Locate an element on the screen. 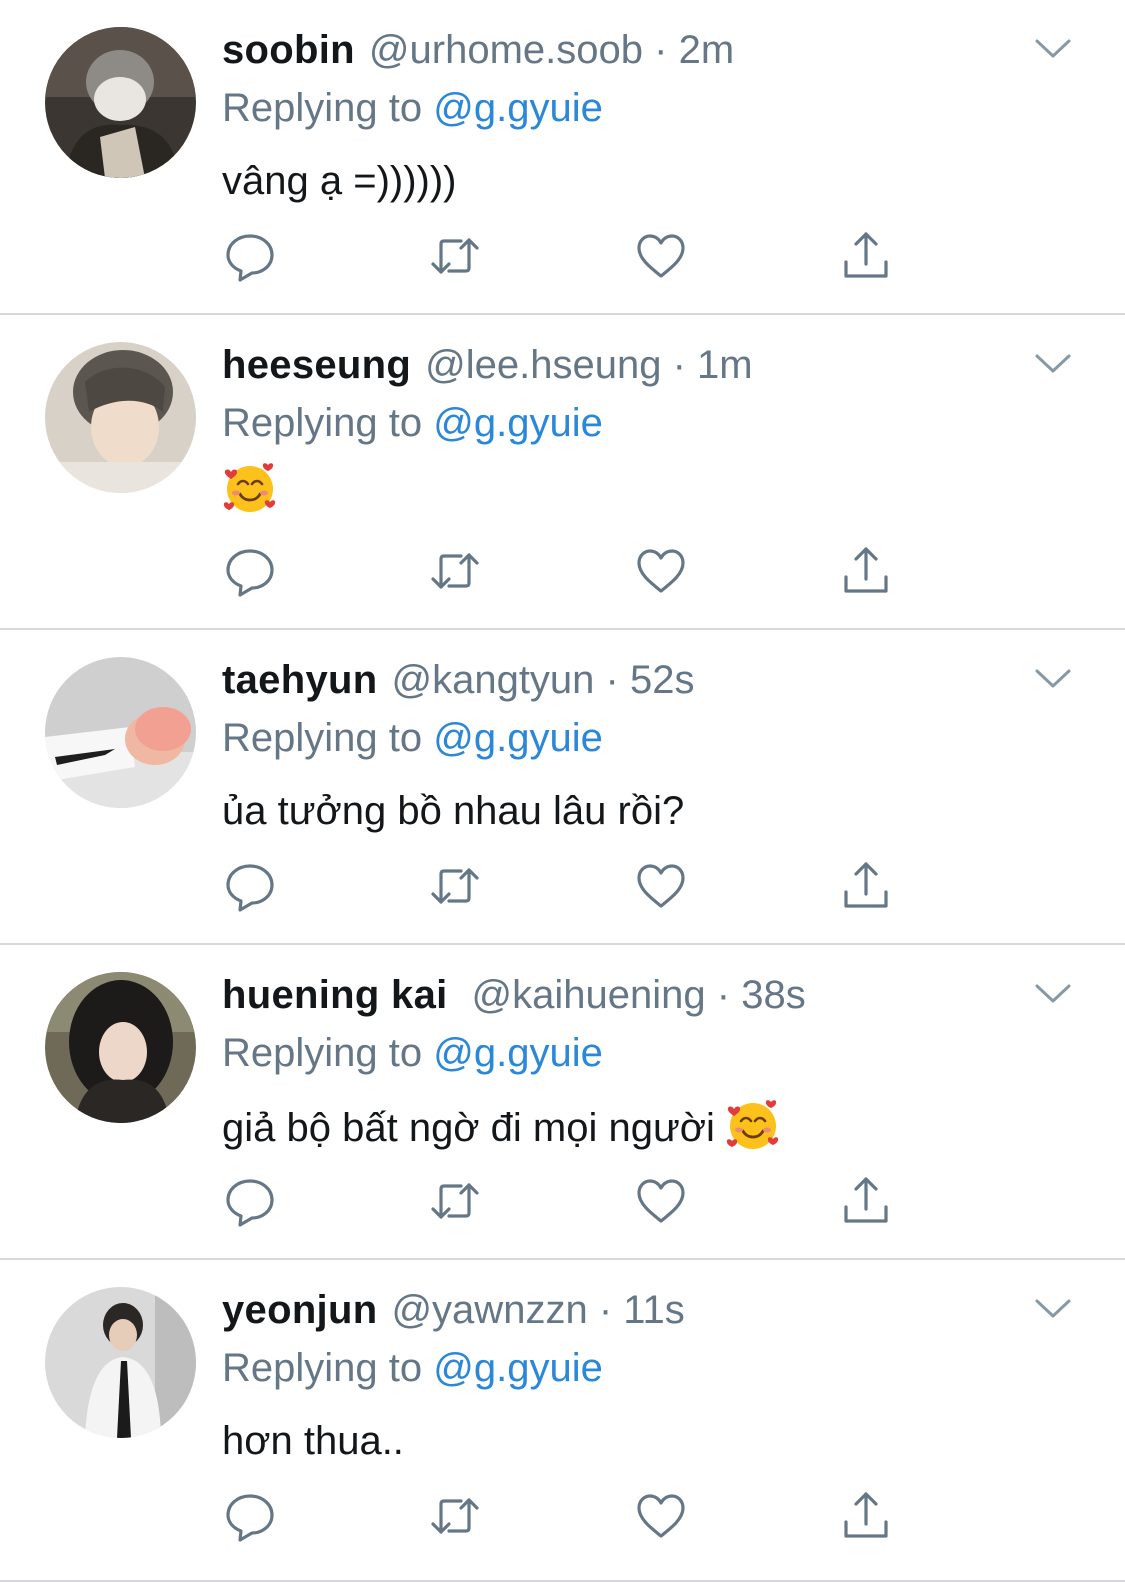  timestamp: 11s is located at coordinates (654, 1310).